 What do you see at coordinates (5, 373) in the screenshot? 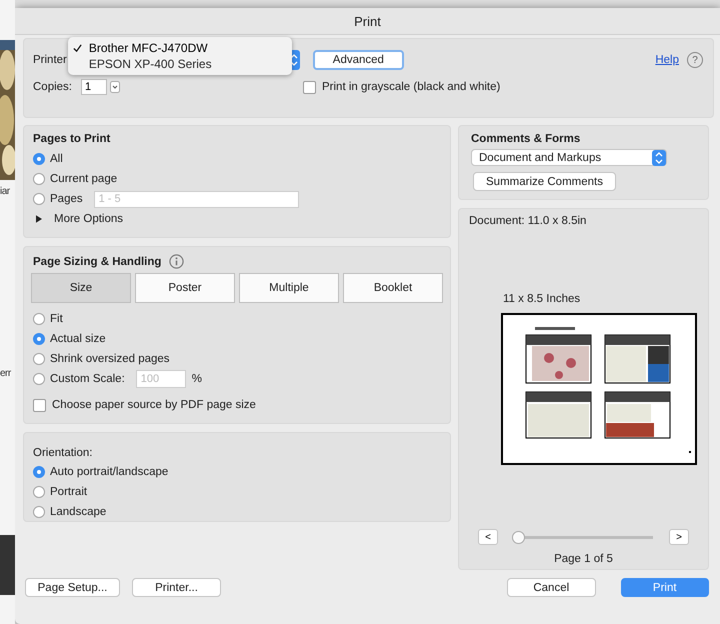
I see `background-text: err` at bounding box center [5, 373].